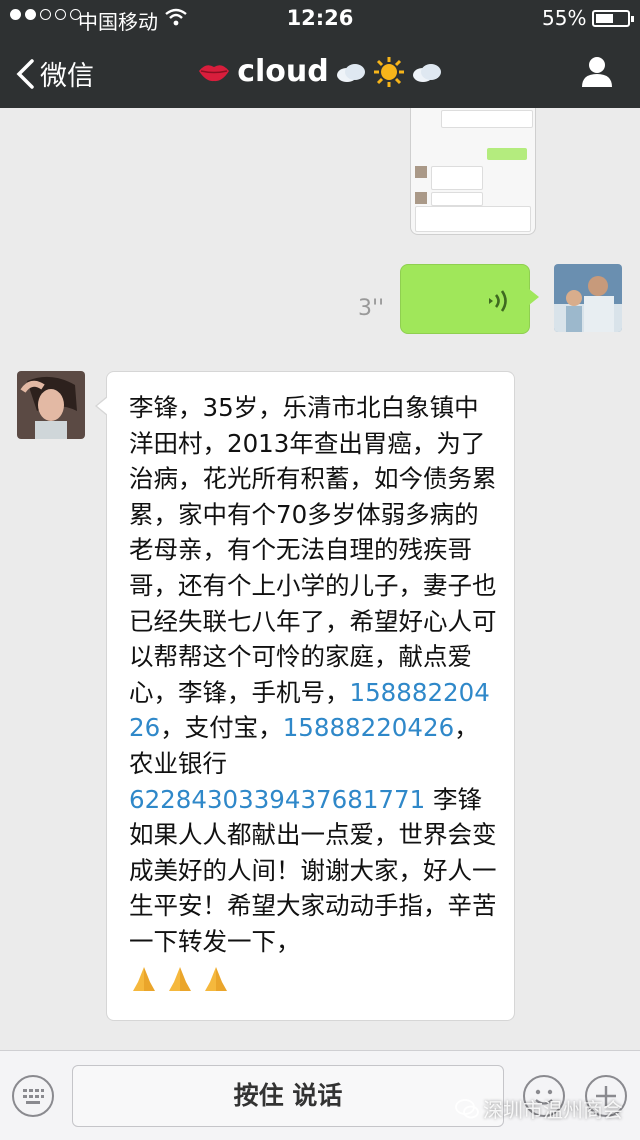  What do you see at coordinates (214, 72) in the screenshot?
I see `lips-icon` at bounding box center [214, 72].